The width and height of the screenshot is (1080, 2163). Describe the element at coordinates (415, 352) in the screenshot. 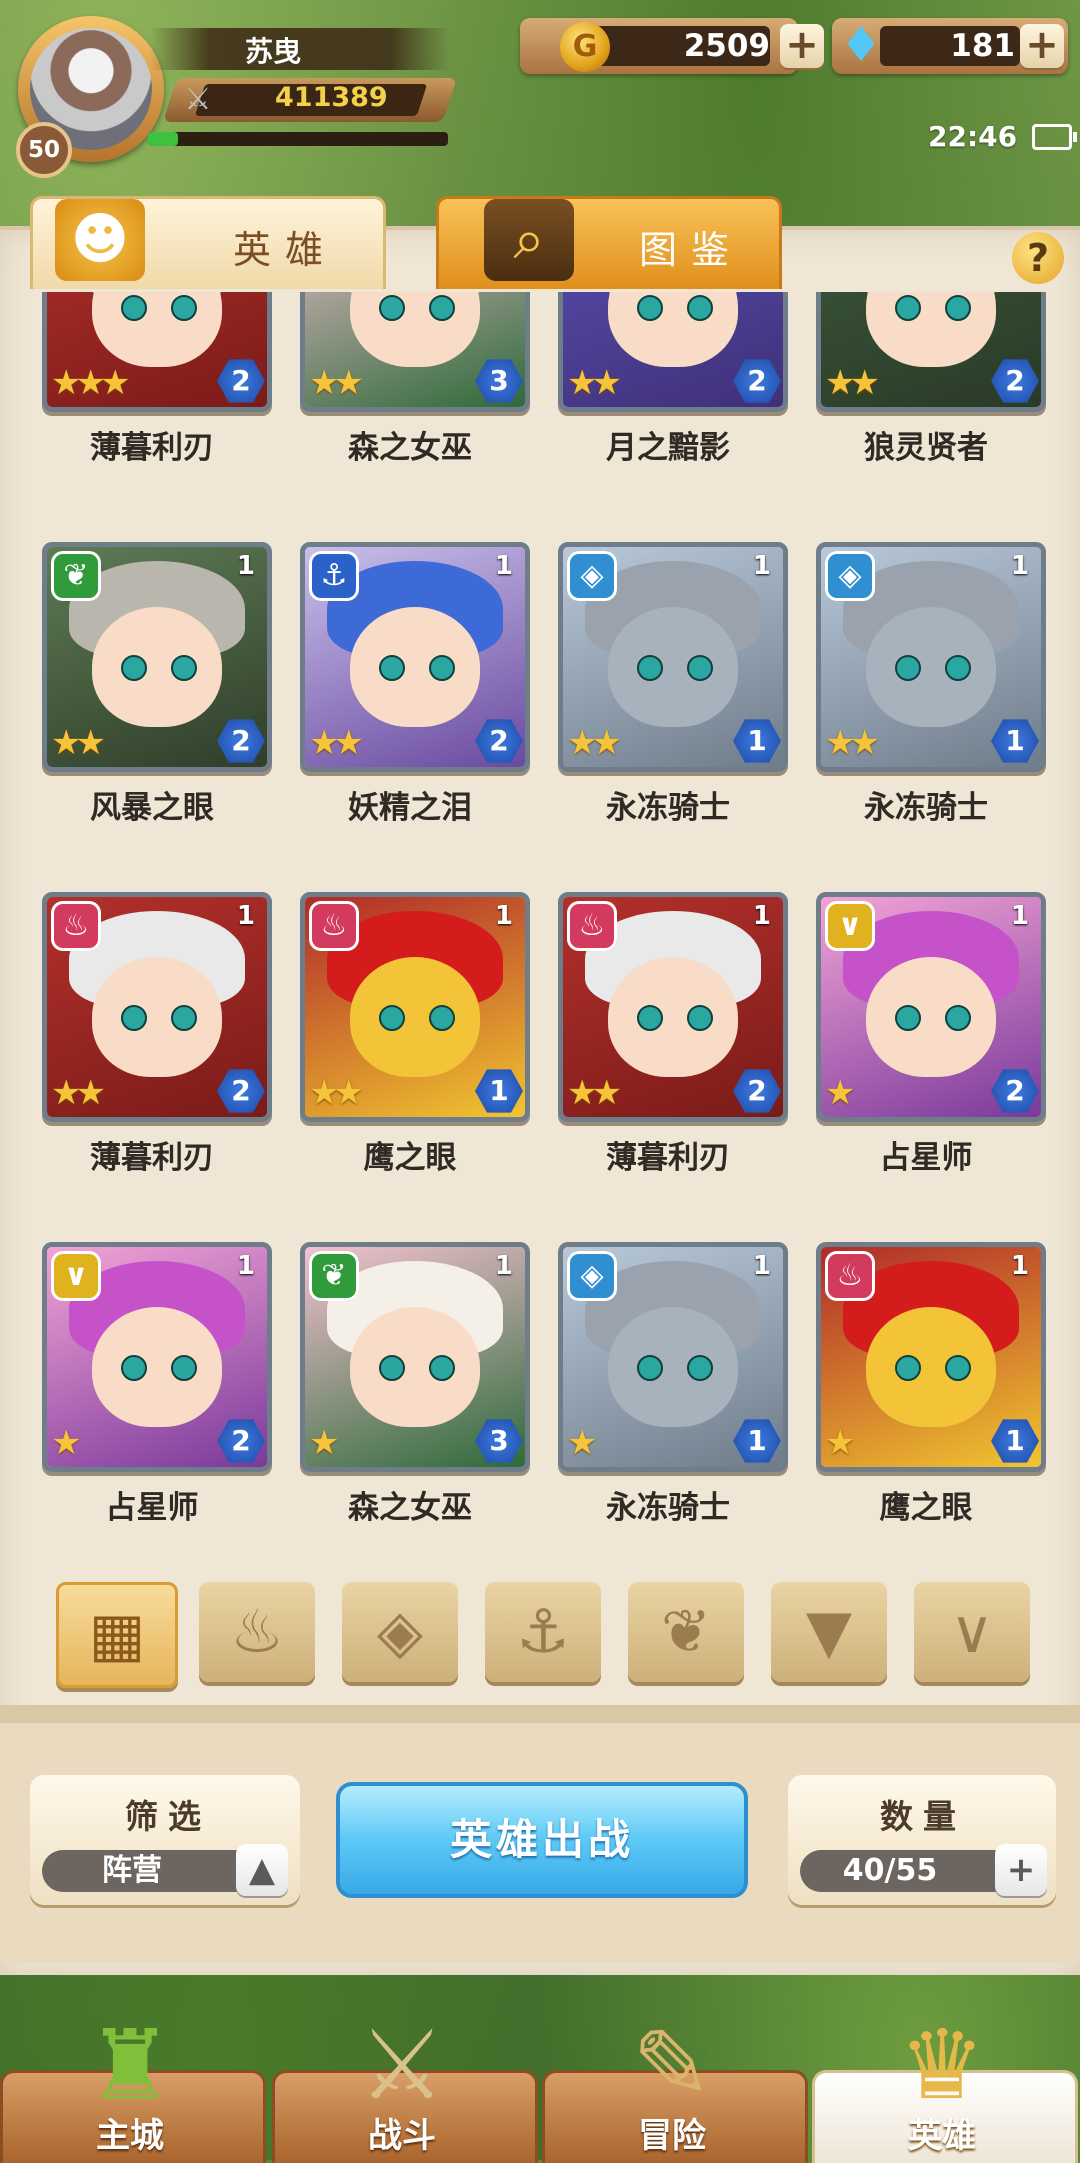

I see `hero-card: ★★ 3` at that location.